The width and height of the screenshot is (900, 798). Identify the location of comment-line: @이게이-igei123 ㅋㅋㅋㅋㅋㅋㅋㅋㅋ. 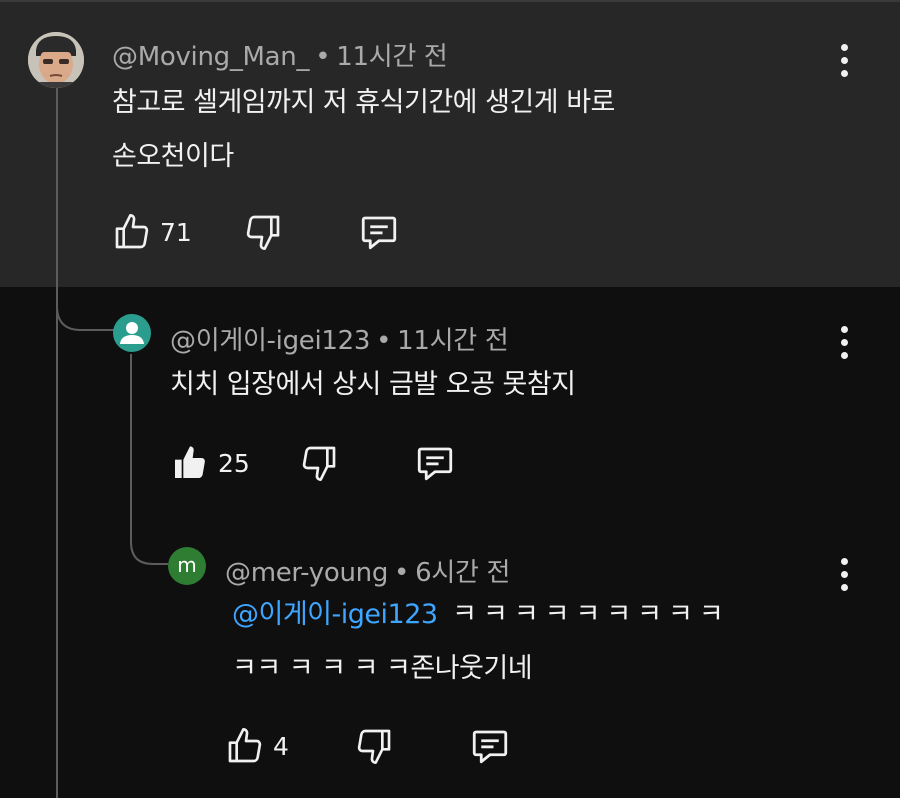
(481, 615).